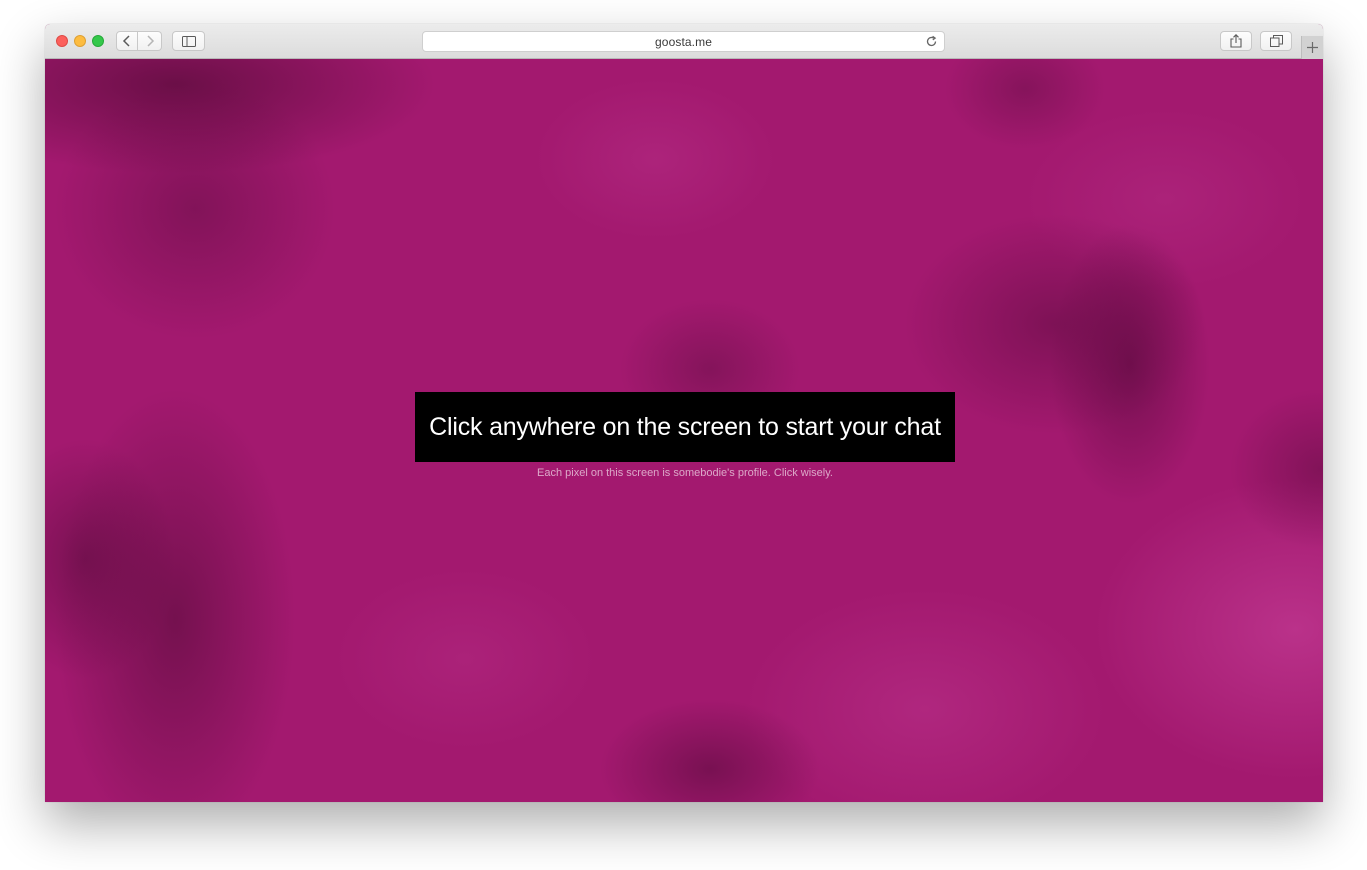 The width and height of the screenshot is (1367, 870). I want to click on tabs-overview-icon, so click(1276, 41).